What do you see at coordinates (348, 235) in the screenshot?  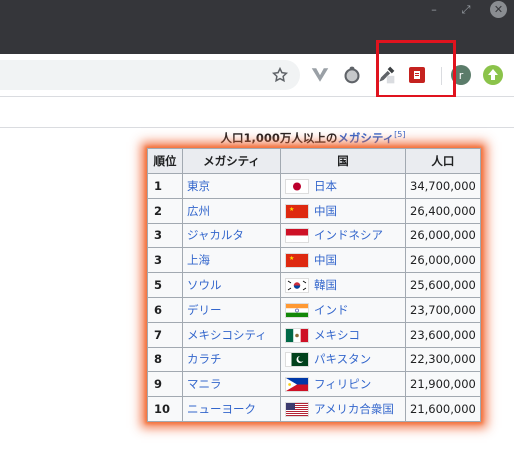 I see `country-link: インドネシア` at bounding box center [348, 235].